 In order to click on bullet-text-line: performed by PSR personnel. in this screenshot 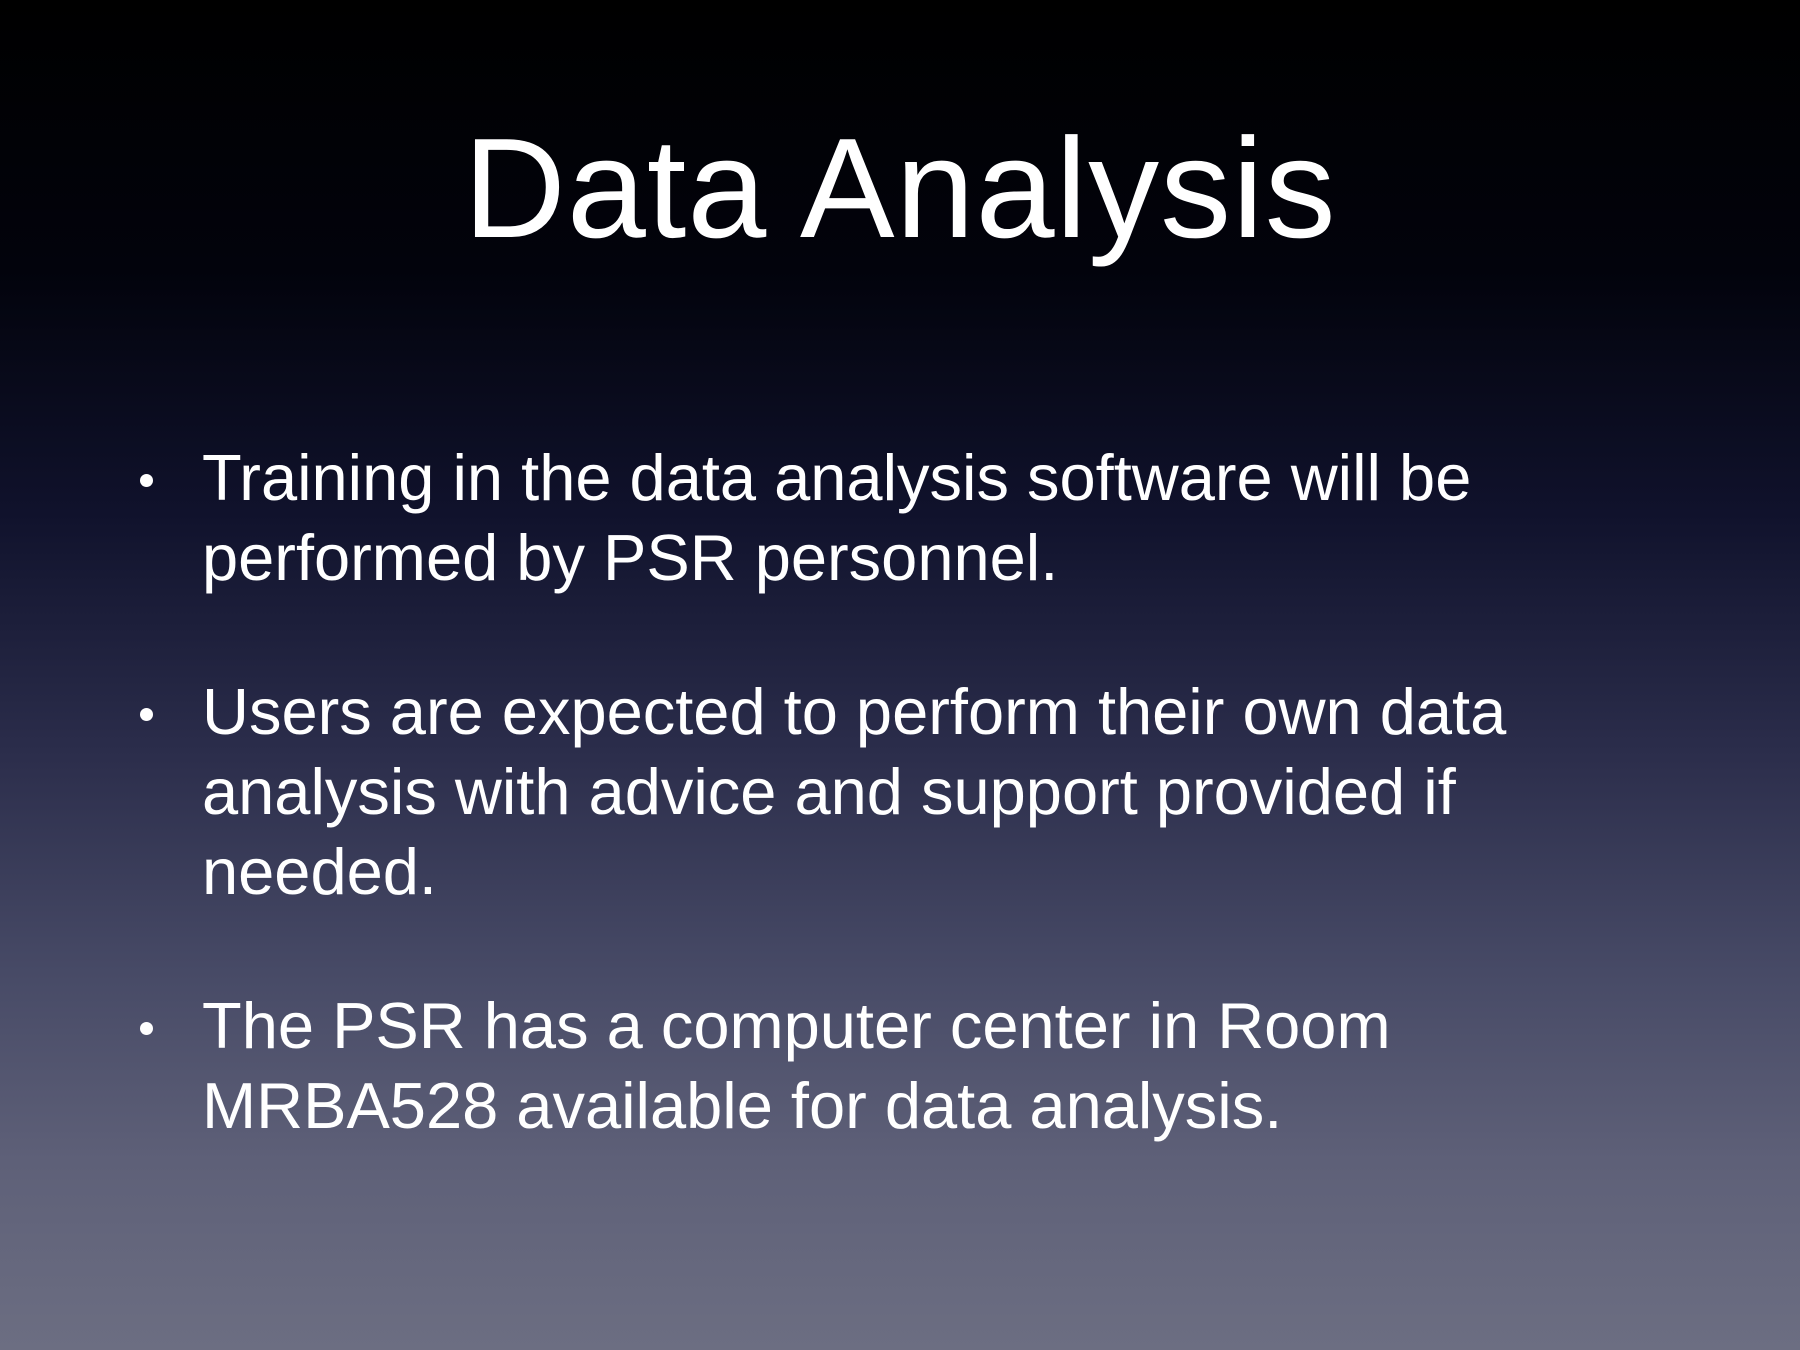, I will do `click(630, 557)`.